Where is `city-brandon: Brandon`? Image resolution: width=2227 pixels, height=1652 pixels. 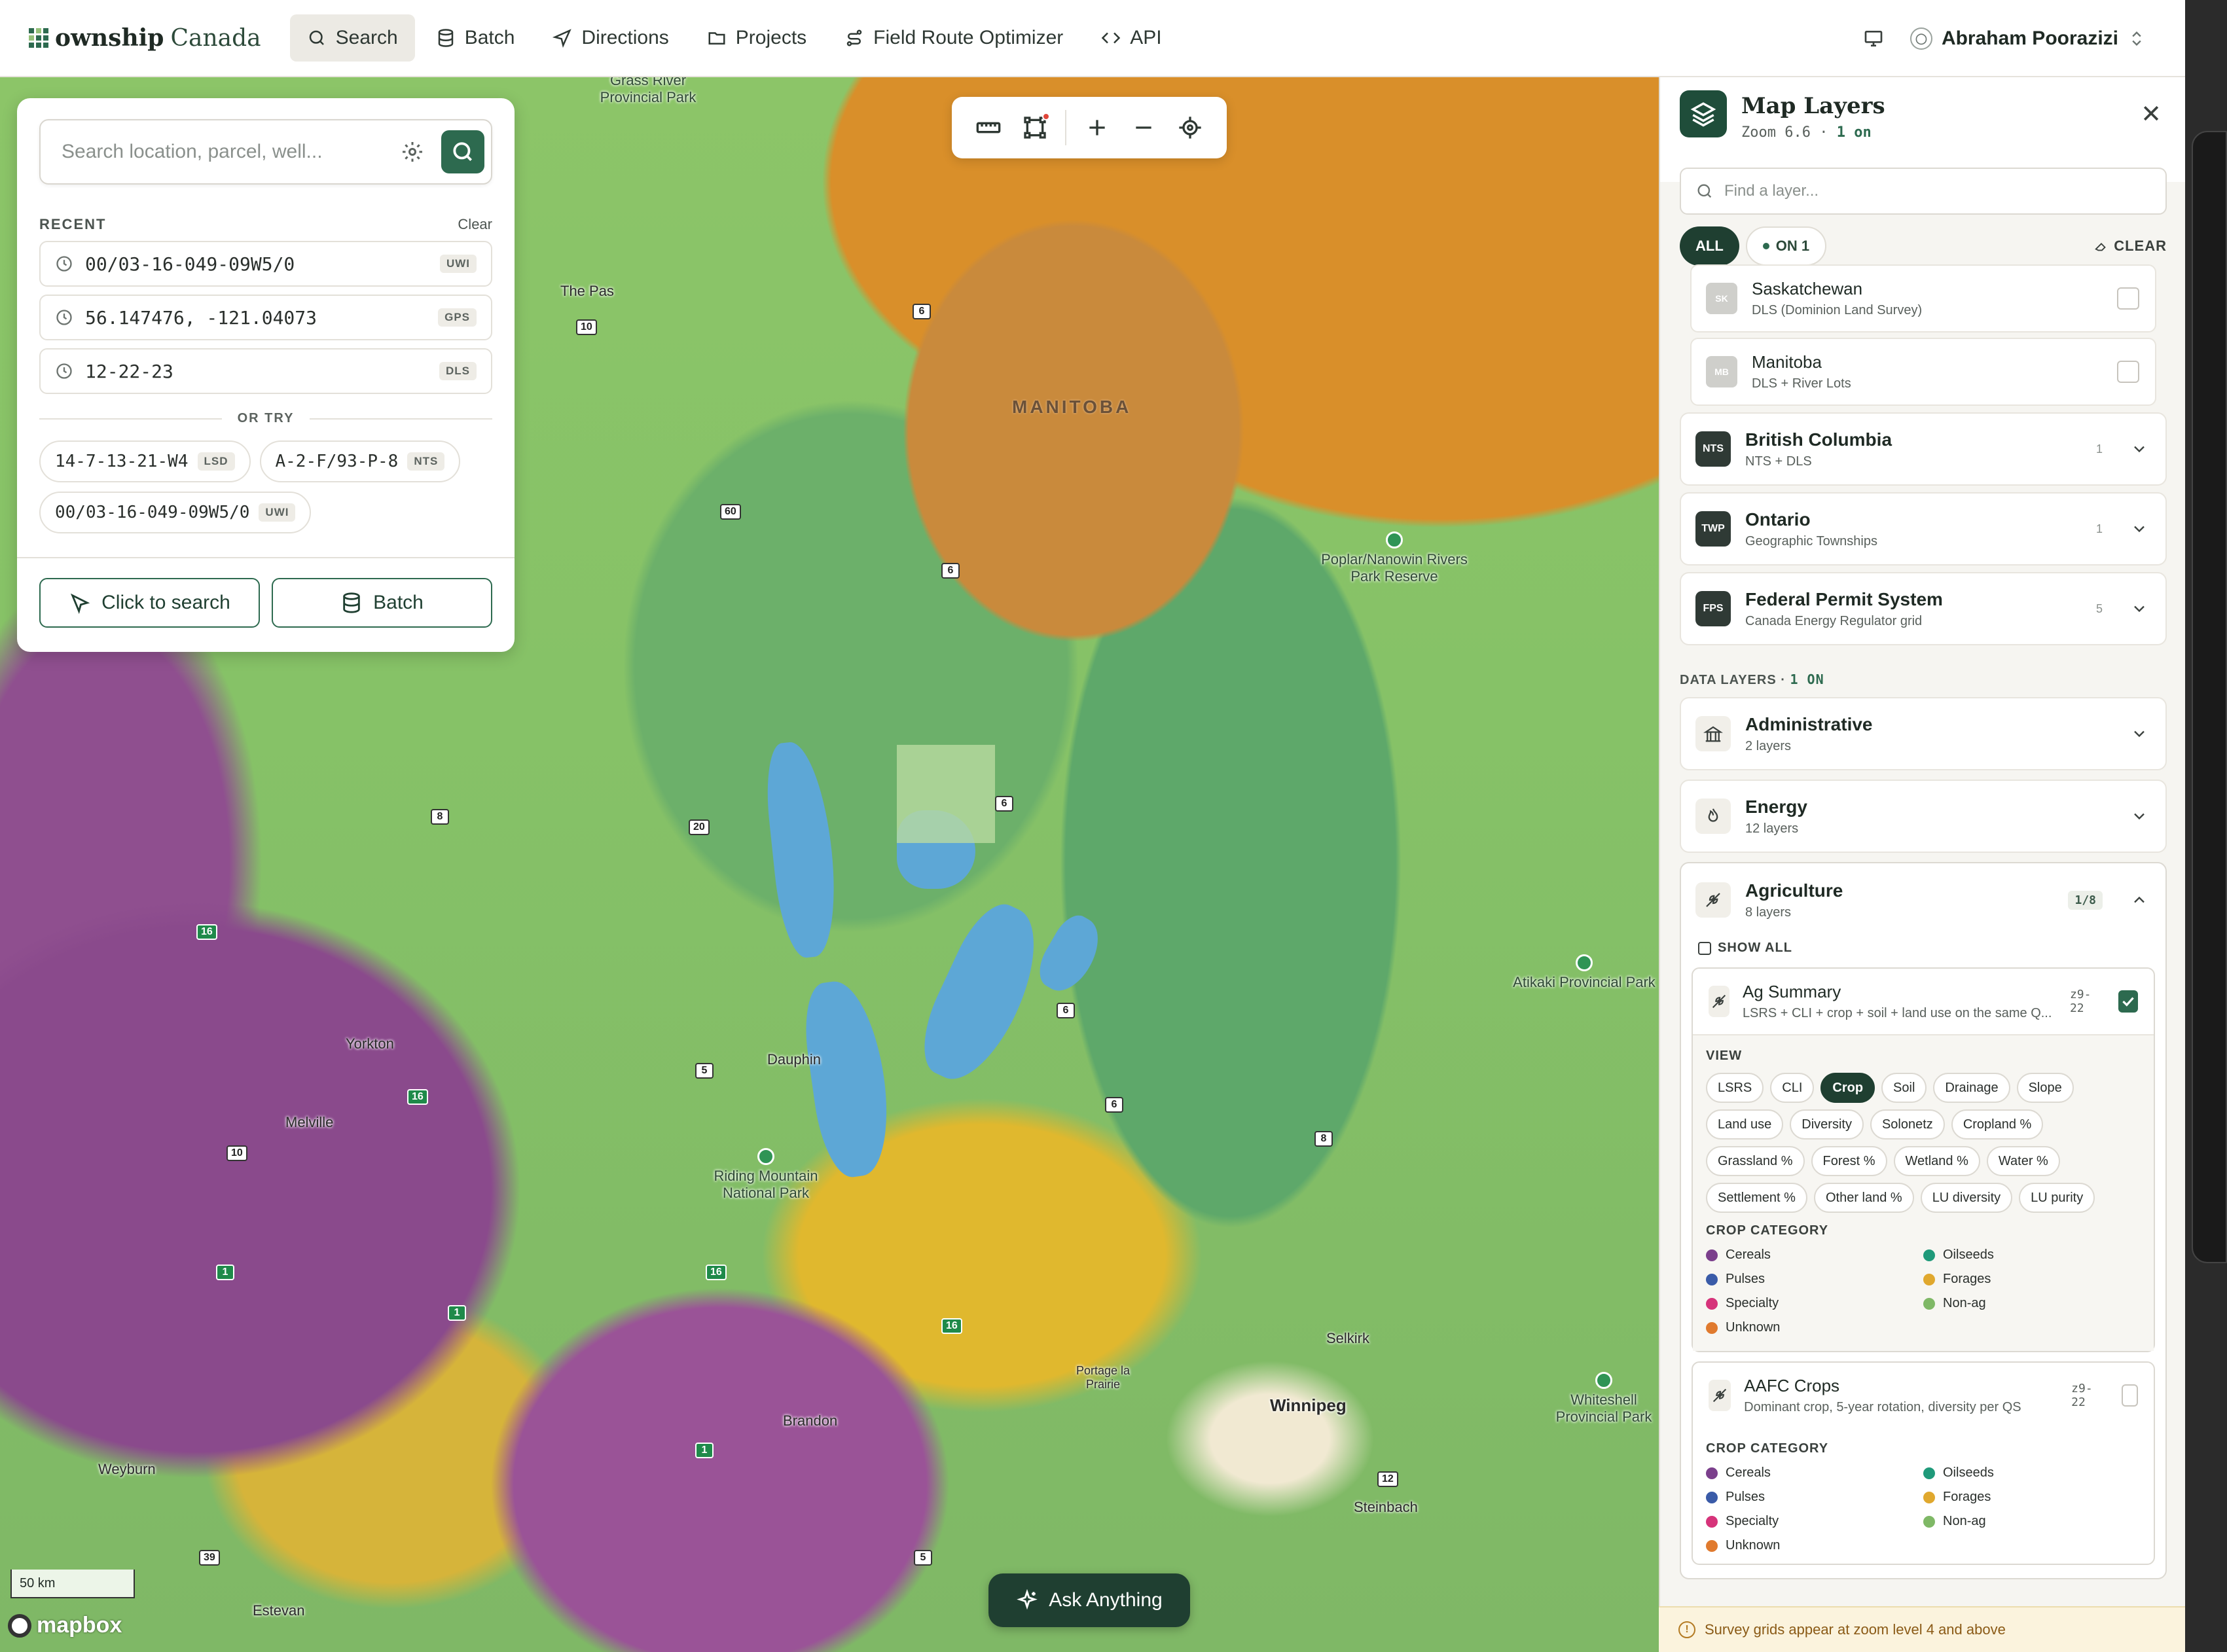
city-brandon: Brandon is located at coordinates (810, 1420).